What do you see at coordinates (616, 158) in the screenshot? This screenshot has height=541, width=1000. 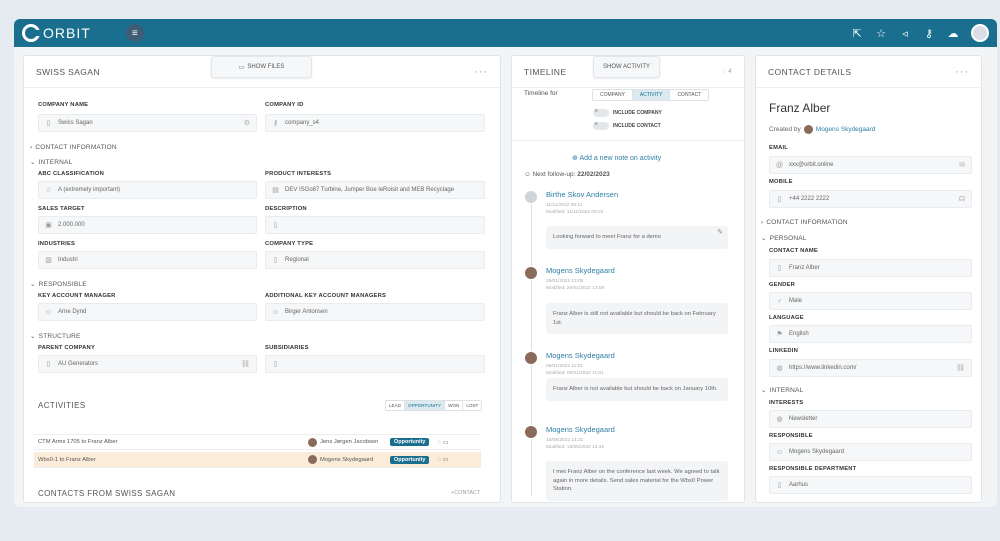 I see `add-note-link: ⊕ Add a new note on activity` at bounding box center [616, 158].